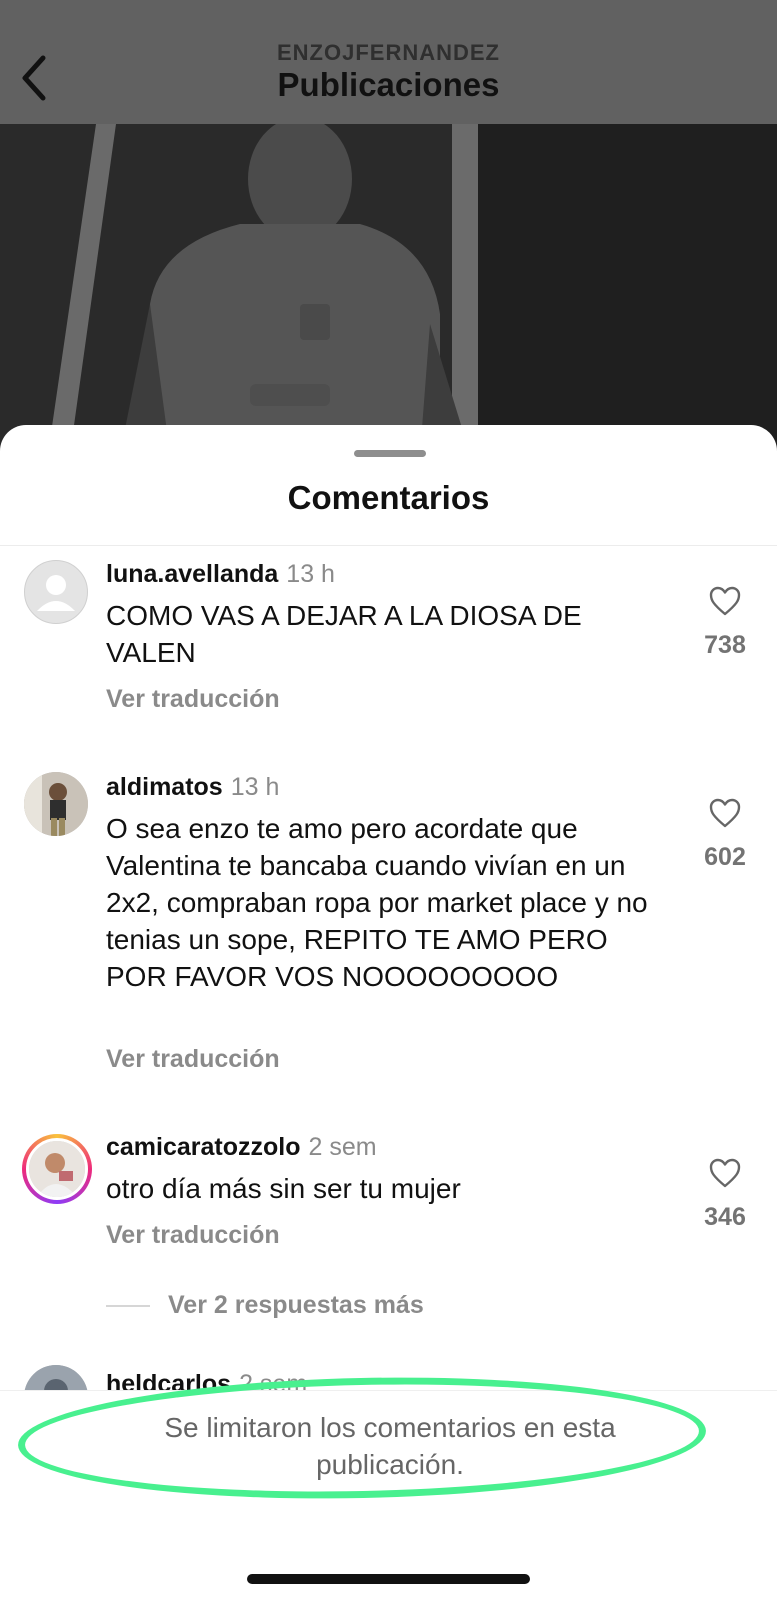  What do you see at coordinates (296, 1305) in the screenshot?
I see `view-replies-label: Ver 2 respuestas más` at bounding box center [296, 1305].